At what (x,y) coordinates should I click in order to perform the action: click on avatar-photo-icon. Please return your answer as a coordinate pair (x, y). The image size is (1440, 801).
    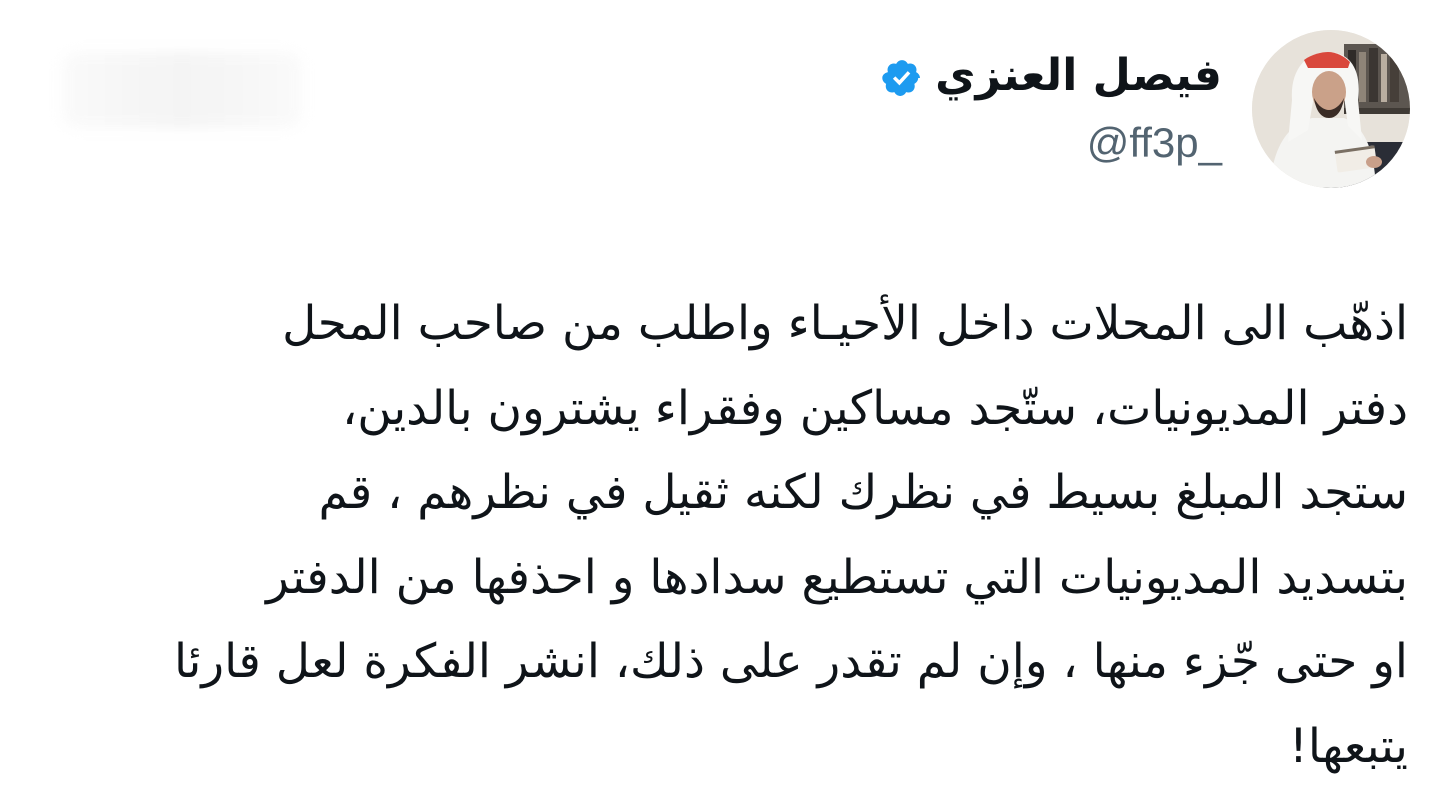
    Looking at the image, I should click on (1331, 109).